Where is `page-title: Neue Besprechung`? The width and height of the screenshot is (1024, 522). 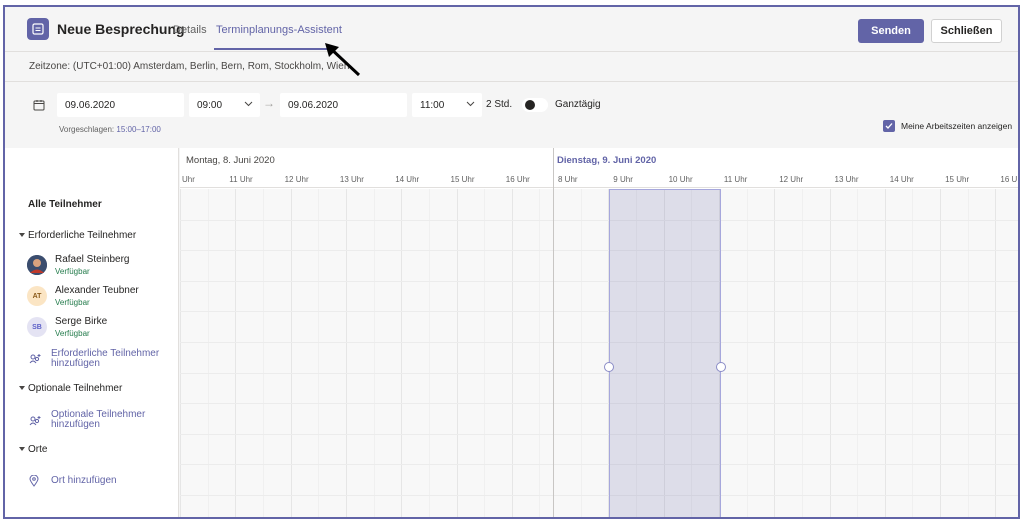 page-title: Neue Besprechung is located at coordinates (121, 29).